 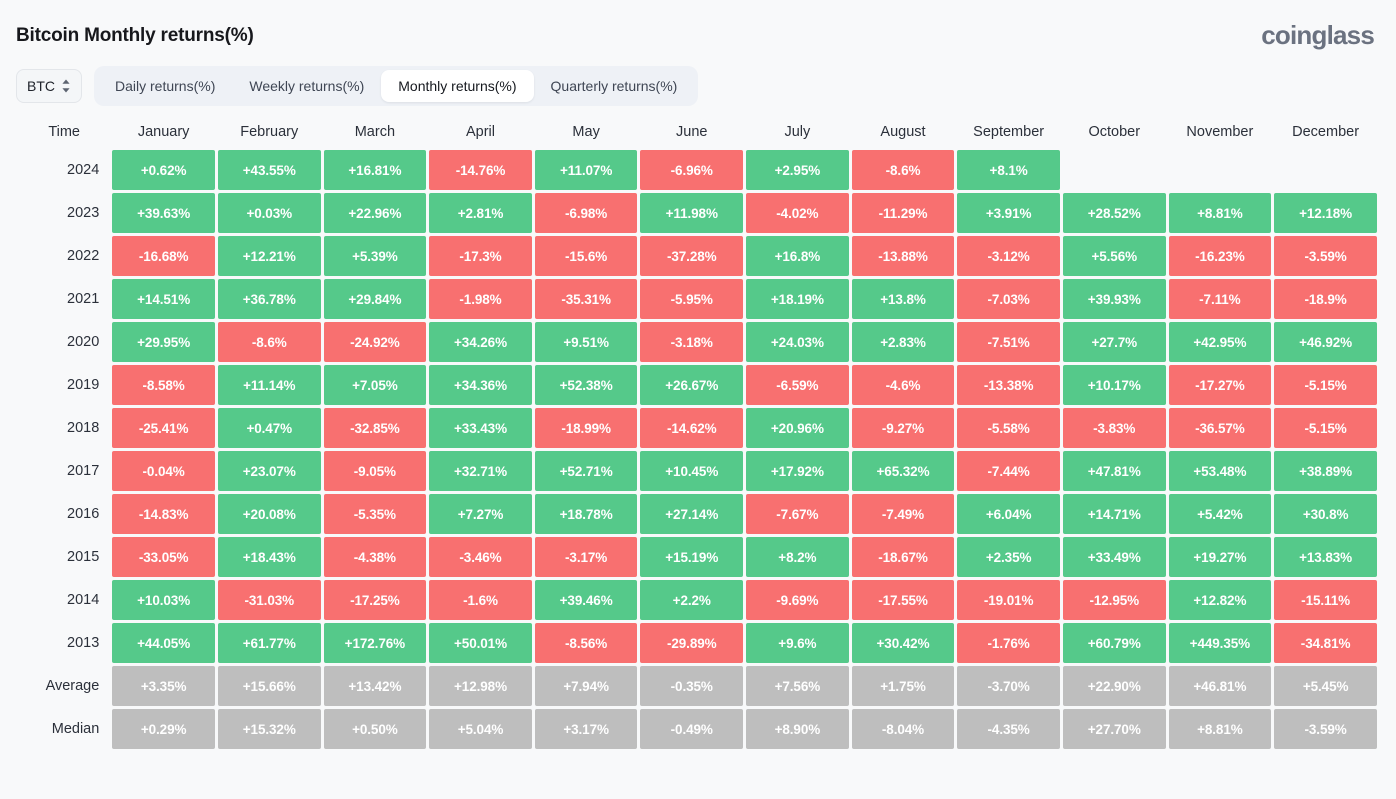 What do you see at coordinates (797, 428) in the screenshot?
I see `return-cell: +20.96%` at bounding box center [797, 428].